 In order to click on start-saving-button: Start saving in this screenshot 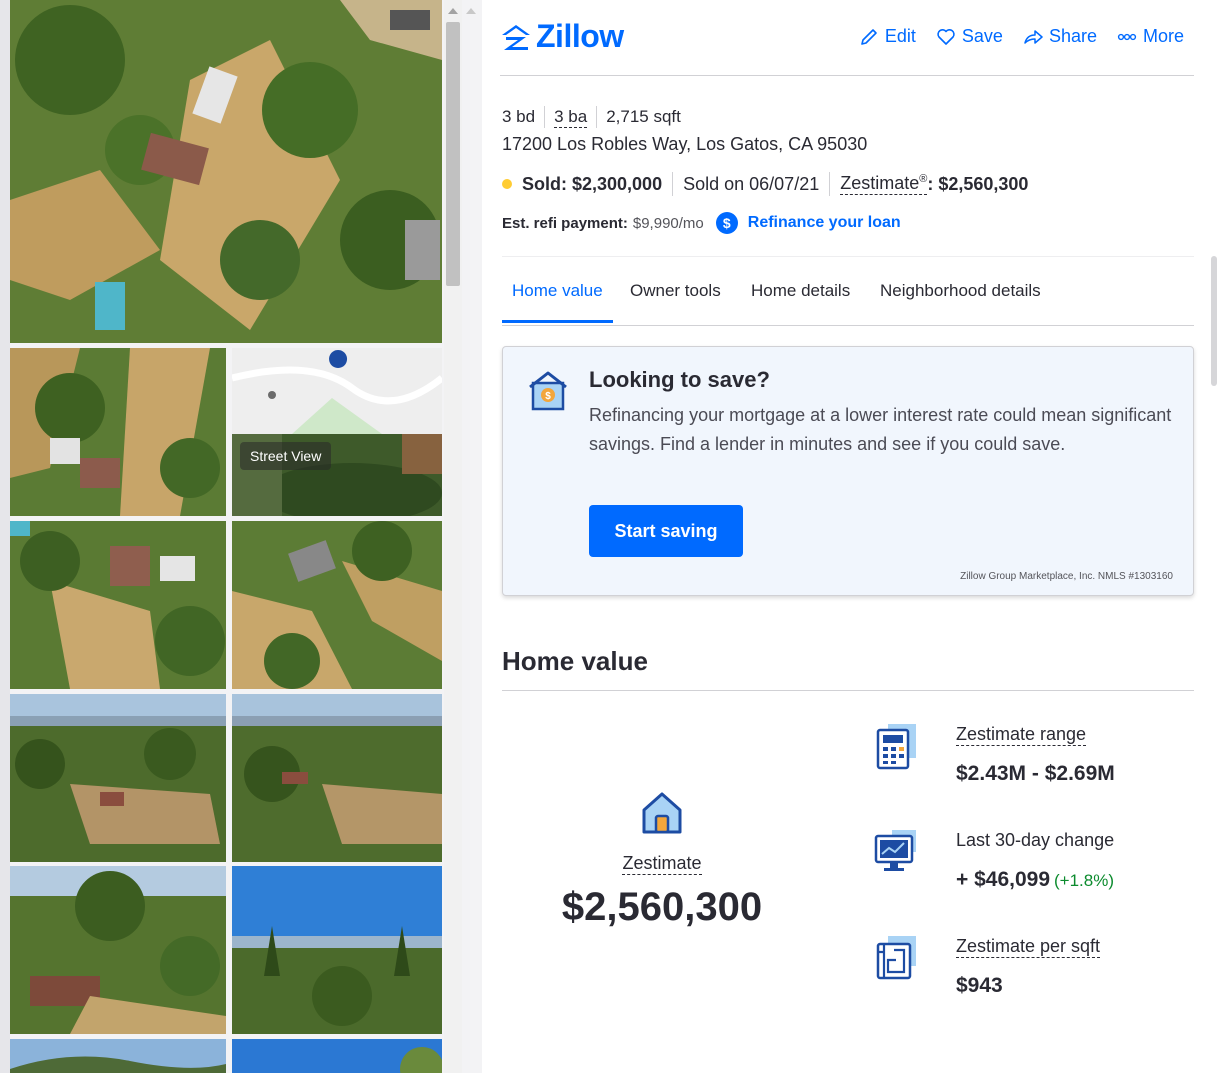, I will do `click(666, 531)`.